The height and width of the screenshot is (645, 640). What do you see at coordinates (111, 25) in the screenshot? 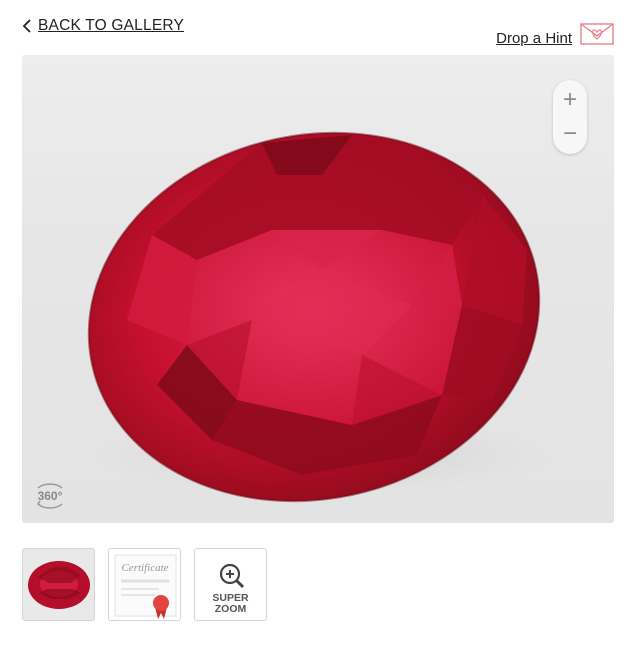
I see `back-to-gallery-label: BACK TO GALLERY` at bounding box center [111, 25].